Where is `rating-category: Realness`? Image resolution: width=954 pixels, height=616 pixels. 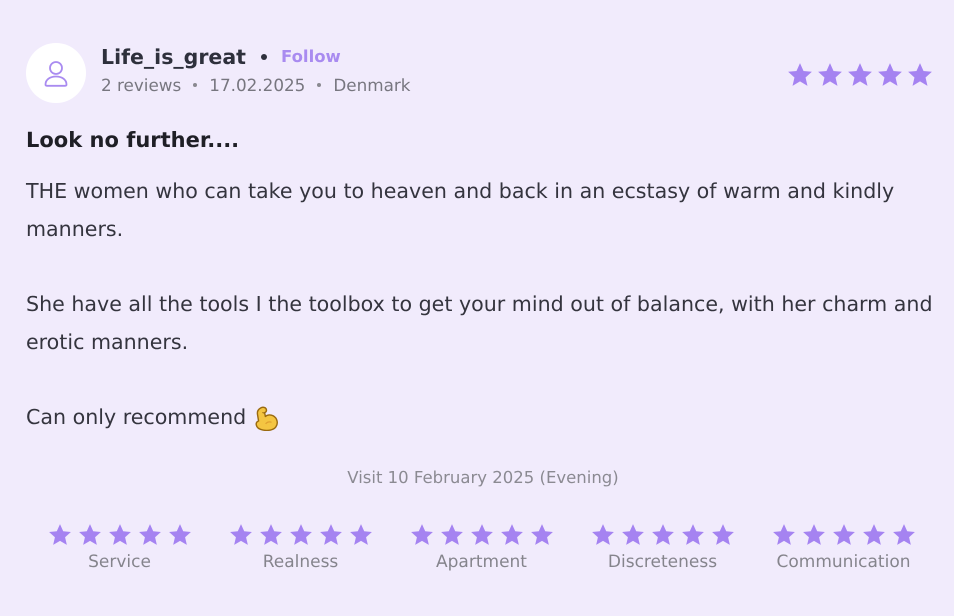 rating-category: Realness is located at coordinates (300, 562).